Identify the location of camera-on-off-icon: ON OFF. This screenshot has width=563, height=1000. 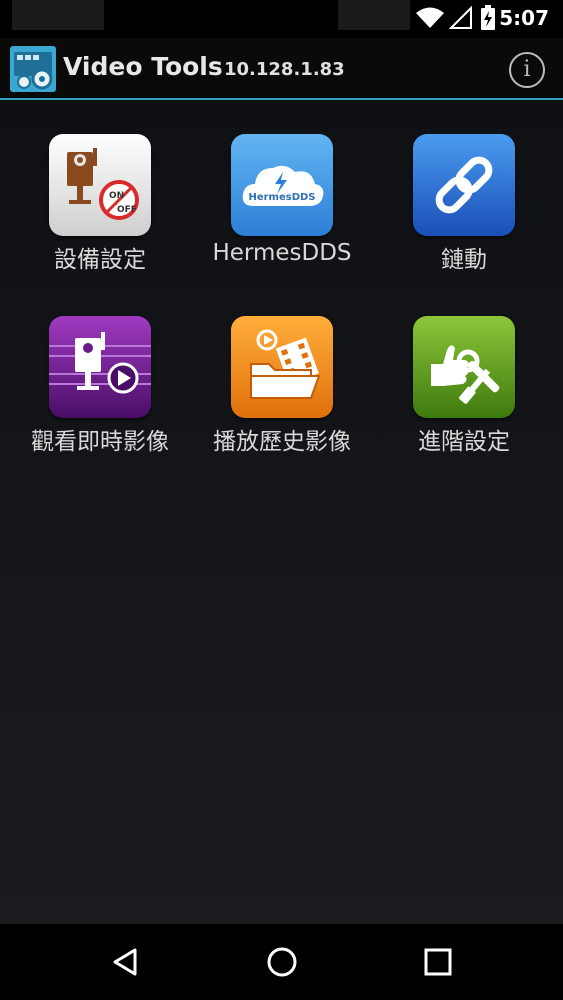
(100, 185).